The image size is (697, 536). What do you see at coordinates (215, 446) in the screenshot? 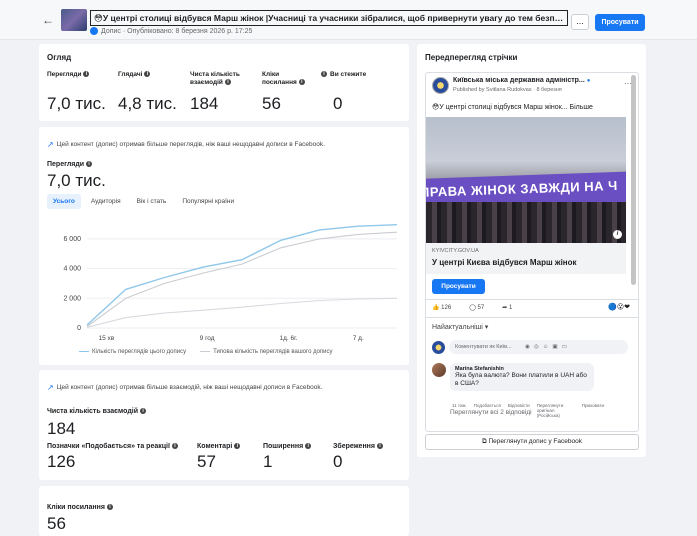
I see `metric-label: Коментарі` at bounding box center [215, 446].